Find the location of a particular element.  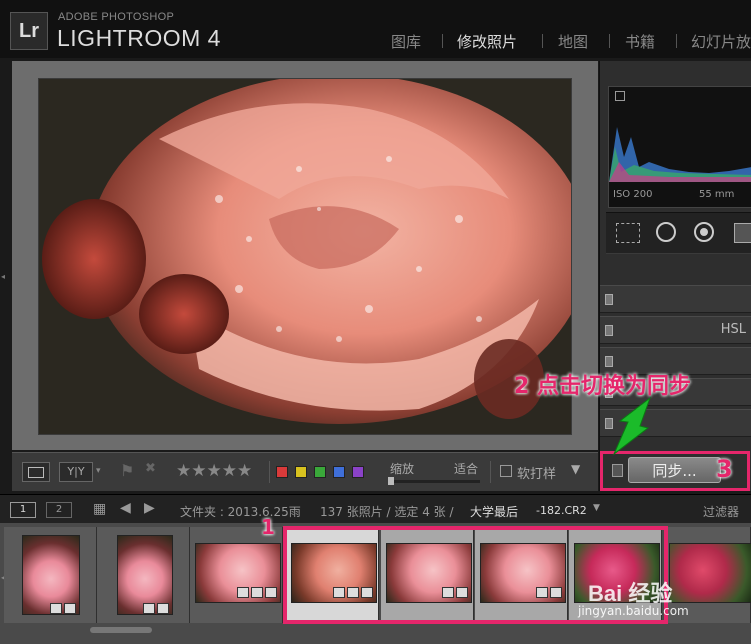

module-map: 地图 is located at coordinates (573, 41).